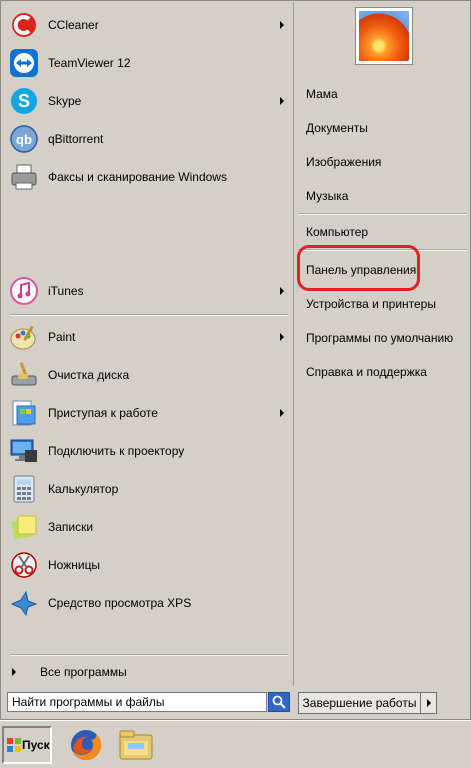 Image resolution: width=471 pixels, height=768 pixels. I want to click on program-label: Факсы и сканирование Windows, so click(137, 177).